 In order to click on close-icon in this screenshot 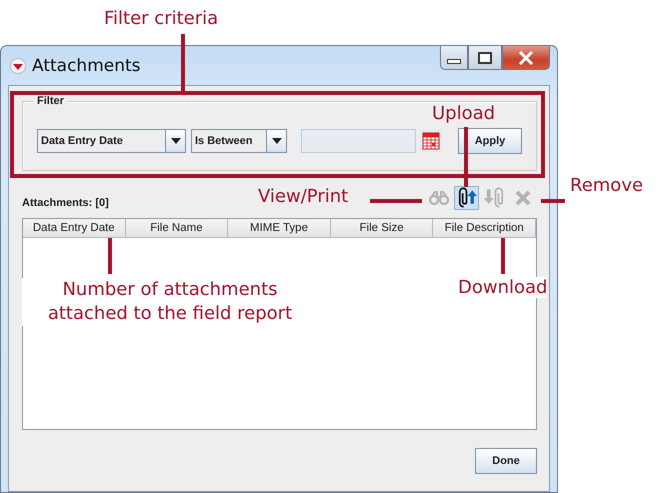, I will do `click(526, 57)`.